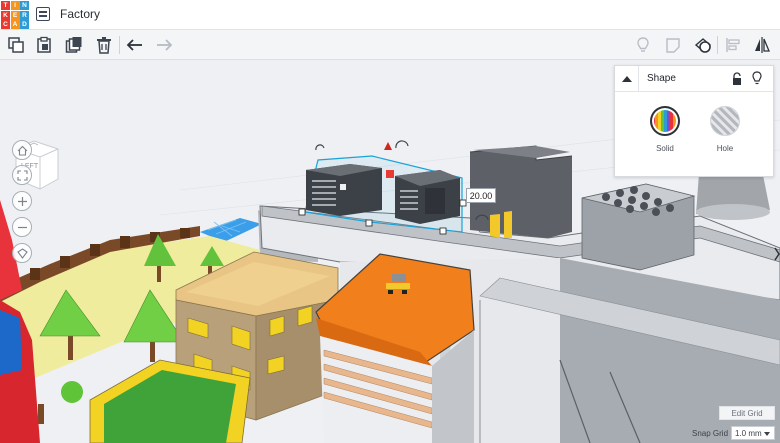 This screenshot has height=443, width=780. What do you see at coordinates (5, 15) in the screenshot?
I see `logo-letter: K` at bounding box center [5, 15].